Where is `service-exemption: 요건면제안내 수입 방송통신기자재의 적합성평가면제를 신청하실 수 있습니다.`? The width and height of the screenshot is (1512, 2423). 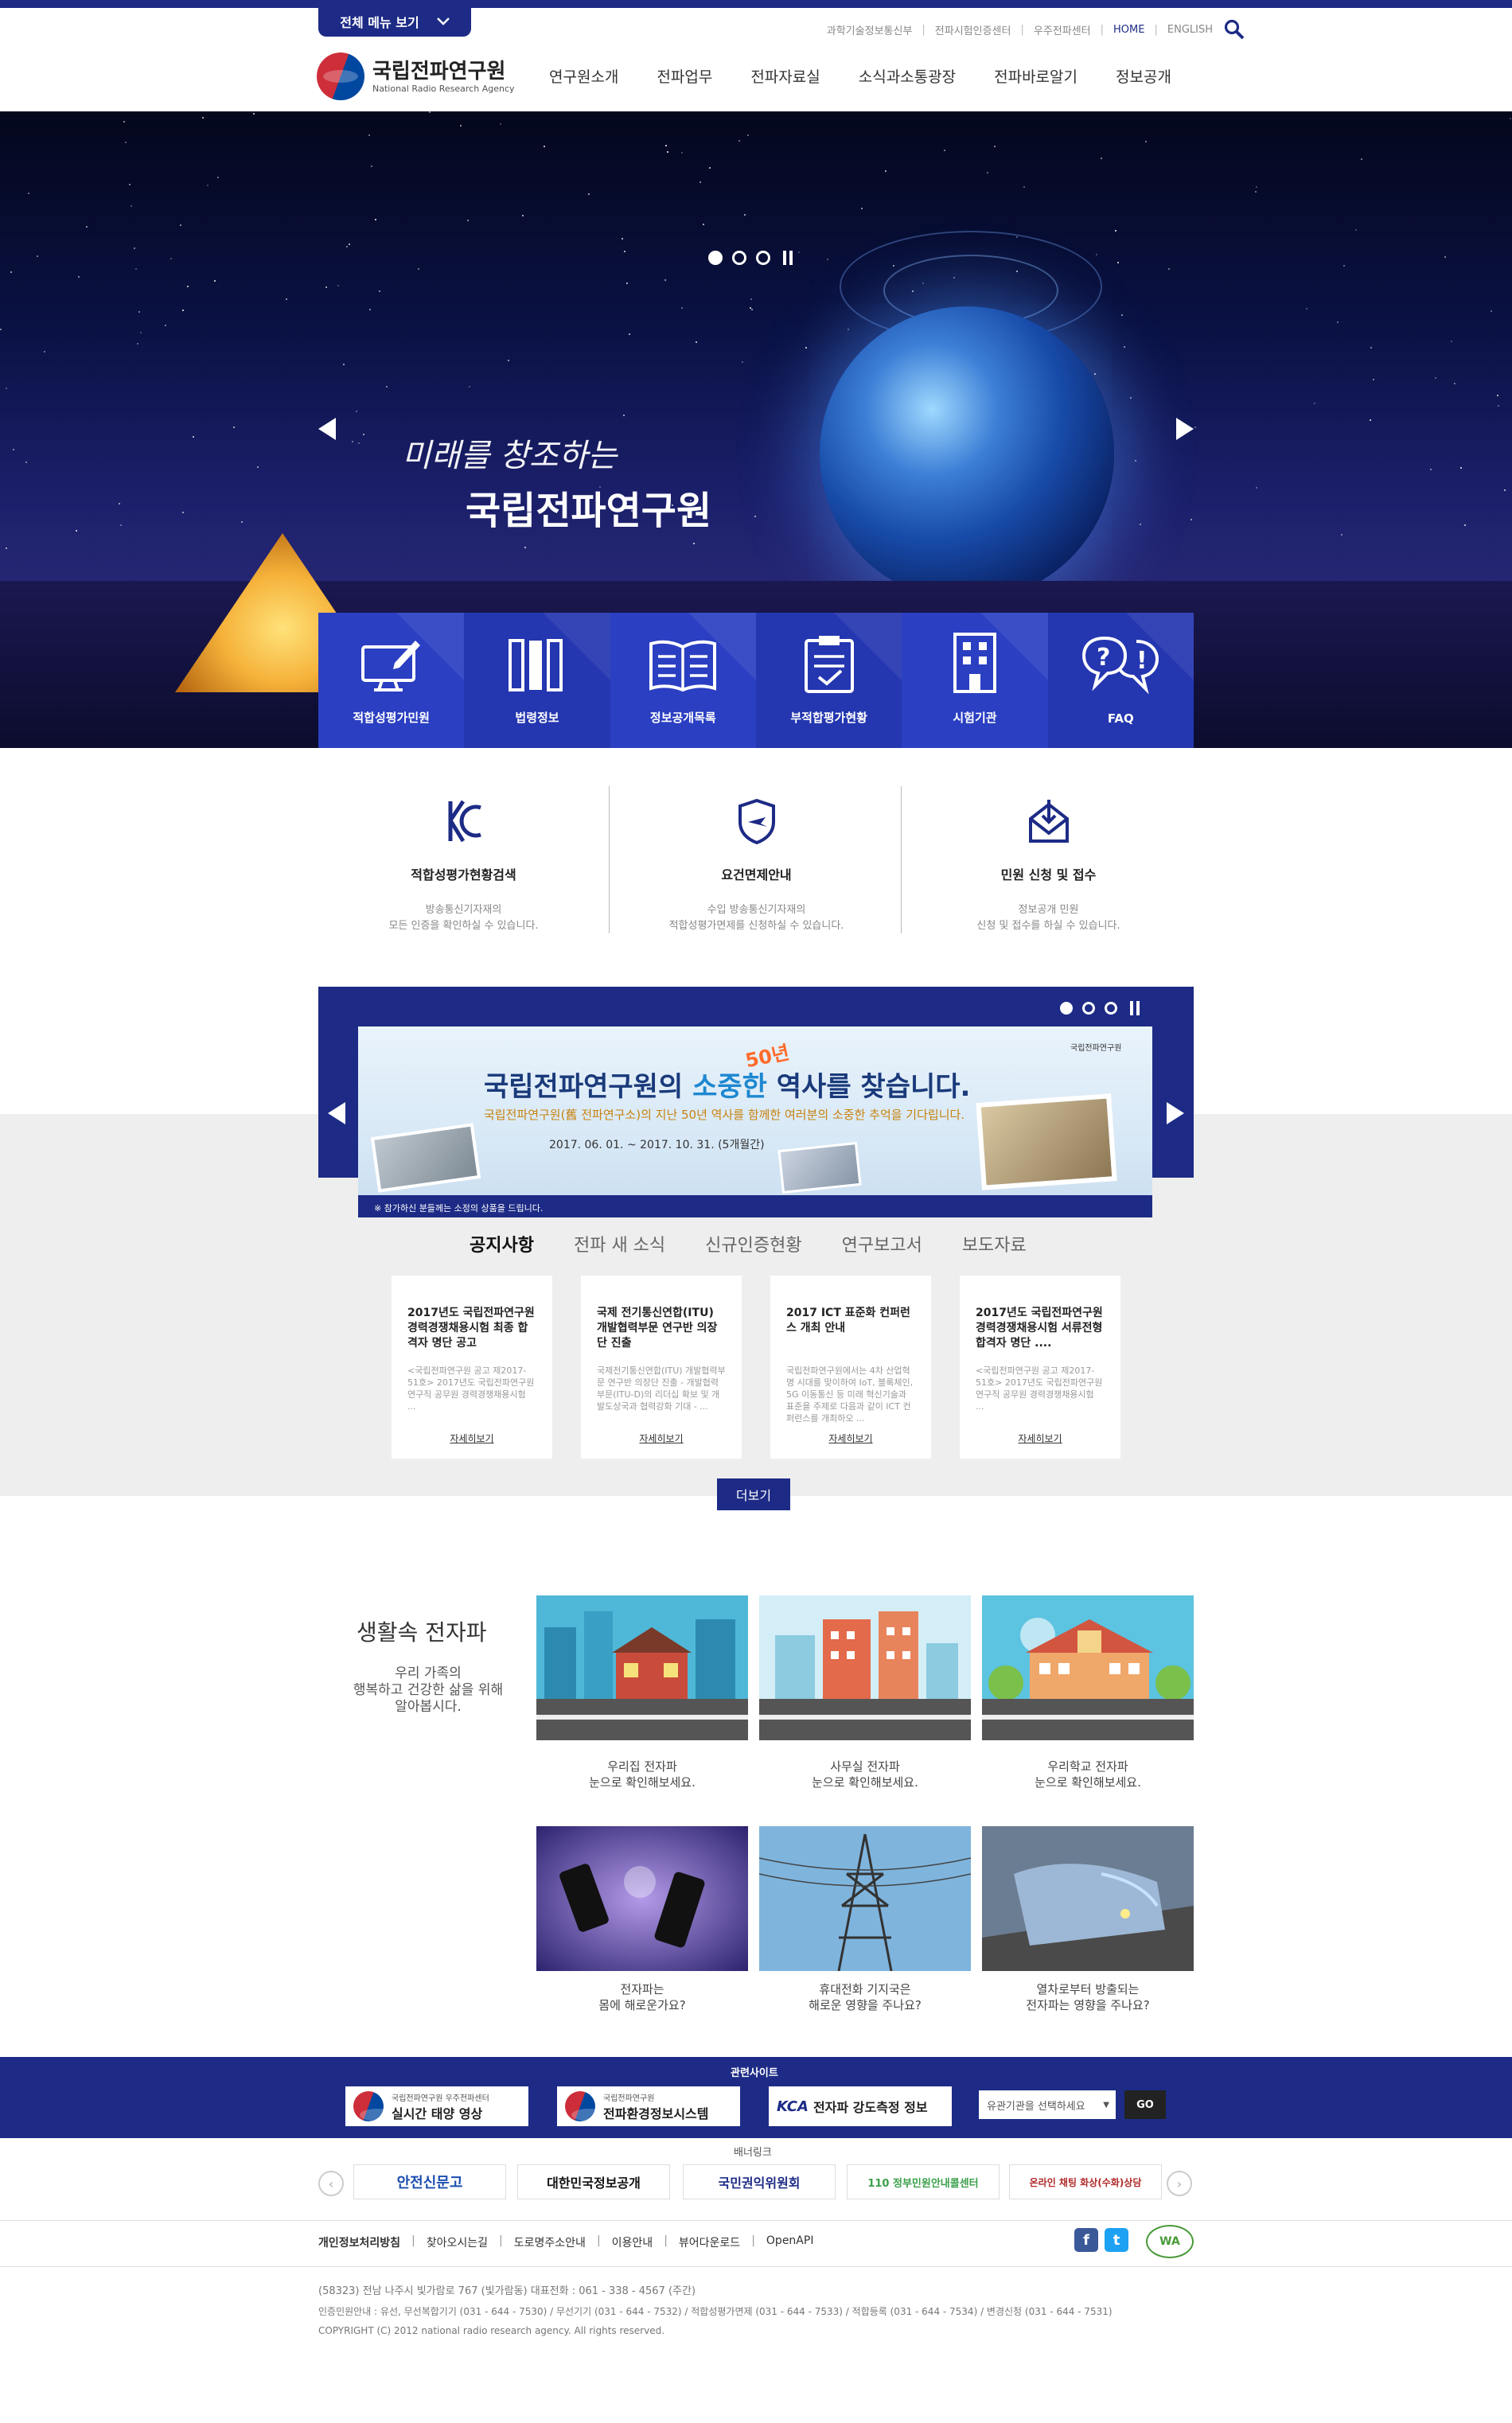
service-exemption: 요건면제안내 수입 방송통신기자재의 적합성평가면제를 신청하실 수 있습니다. is located at coordinates (756, 865).